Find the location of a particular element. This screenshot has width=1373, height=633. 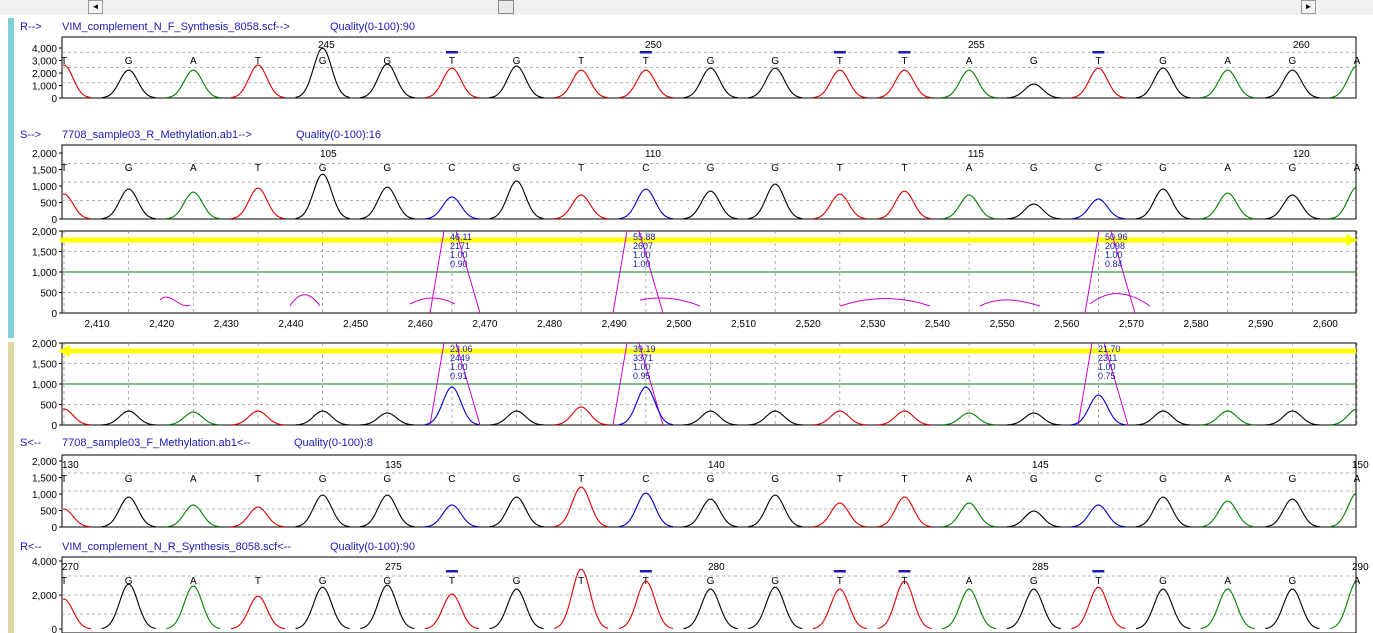

base-position: 260 is located at coordinates (1301, 45).